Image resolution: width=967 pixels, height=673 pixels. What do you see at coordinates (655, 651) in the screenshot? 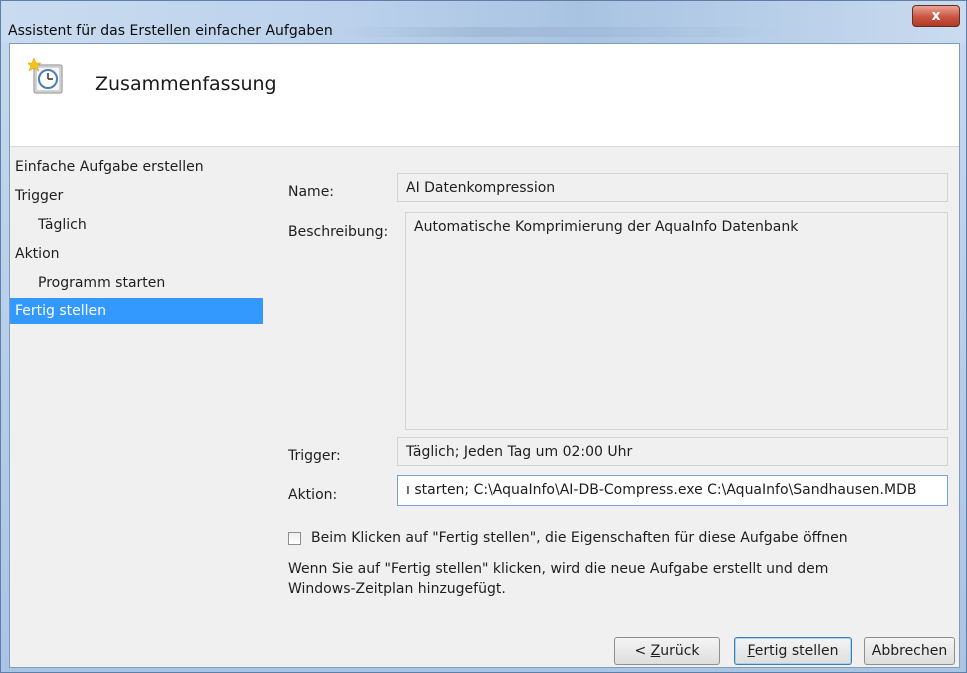
I see `back-button-mnemonic: Z` at bounding box center [655, 651].